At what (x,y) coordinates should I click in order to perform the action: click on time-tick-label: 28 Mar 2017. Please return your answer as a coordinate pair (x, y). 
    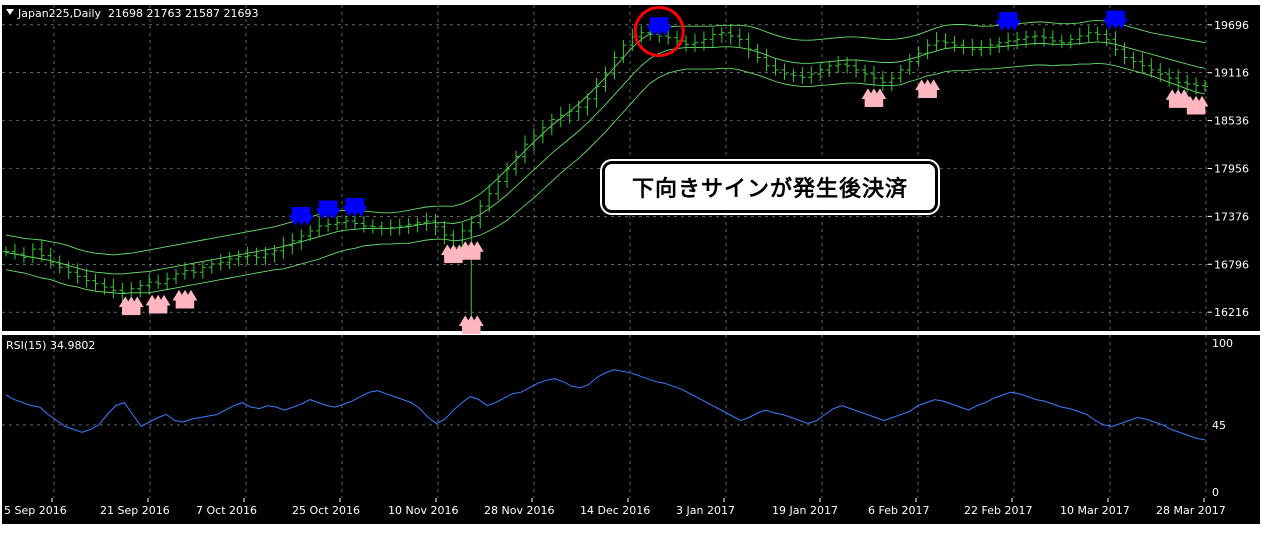
    Looking at the image, I should click on (1191, 510).